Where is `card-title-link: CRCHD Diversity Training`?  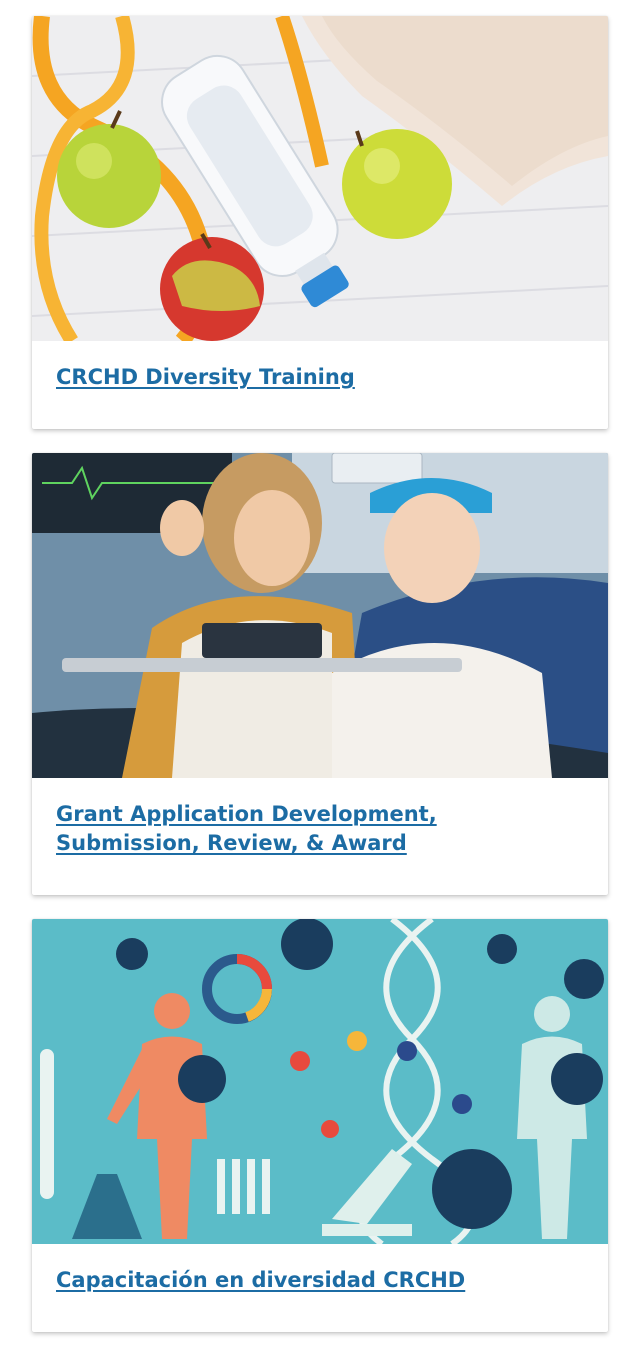 card-title-link: CRCHD Diversity Training is located at coordinates (320, 377).